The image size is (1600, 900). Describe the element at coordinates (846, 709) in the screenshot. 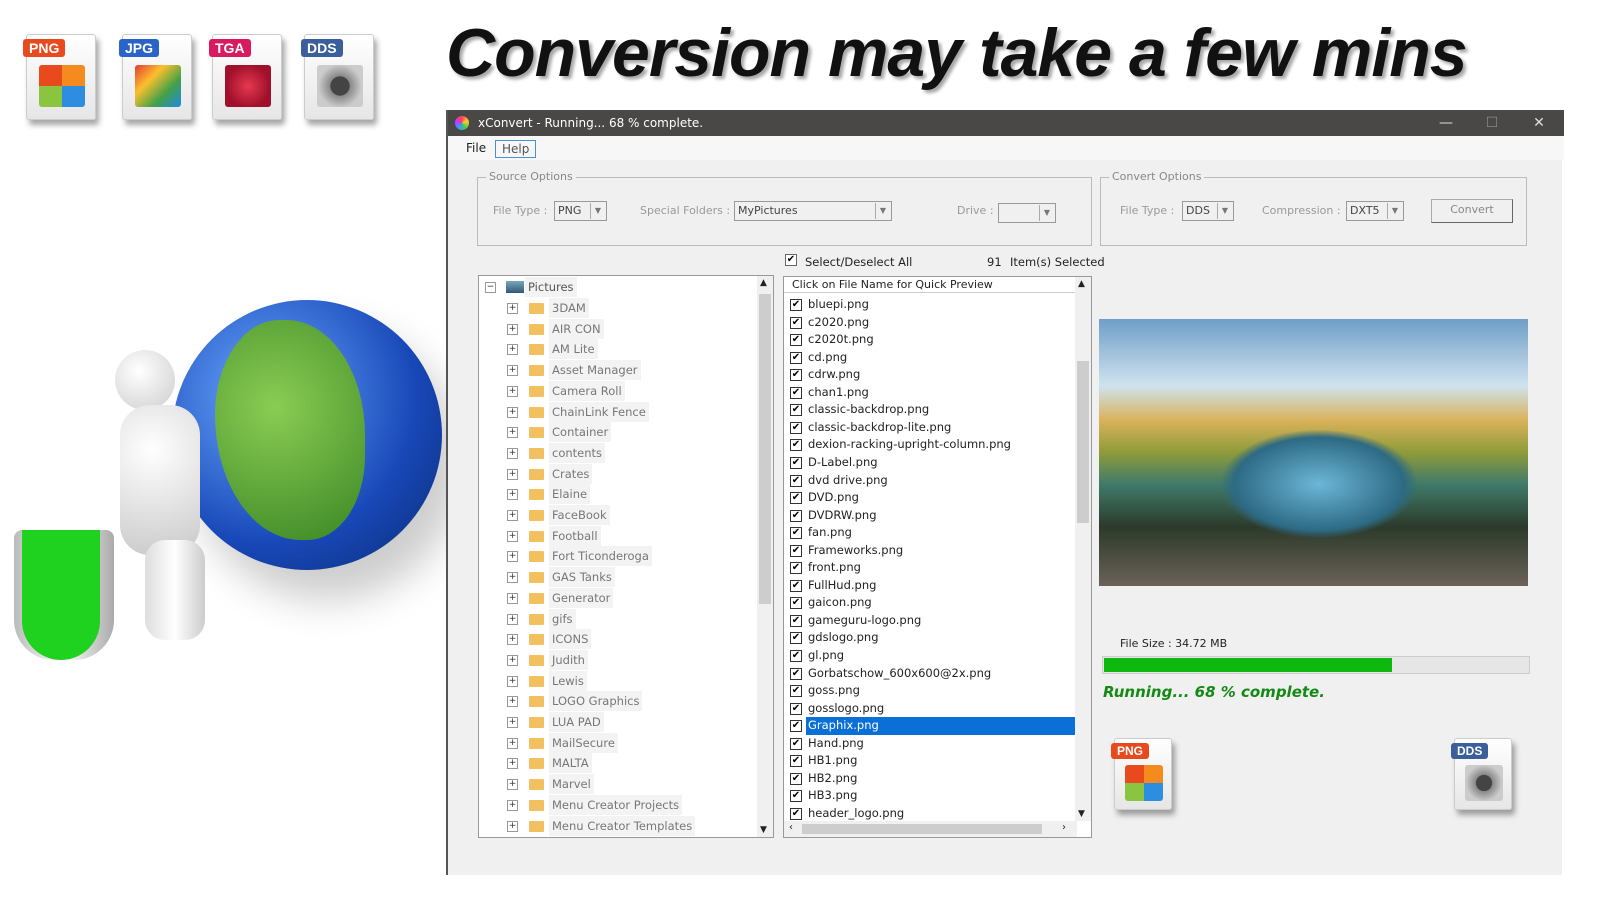

I see `file-name: gosslogo.png` at that location.